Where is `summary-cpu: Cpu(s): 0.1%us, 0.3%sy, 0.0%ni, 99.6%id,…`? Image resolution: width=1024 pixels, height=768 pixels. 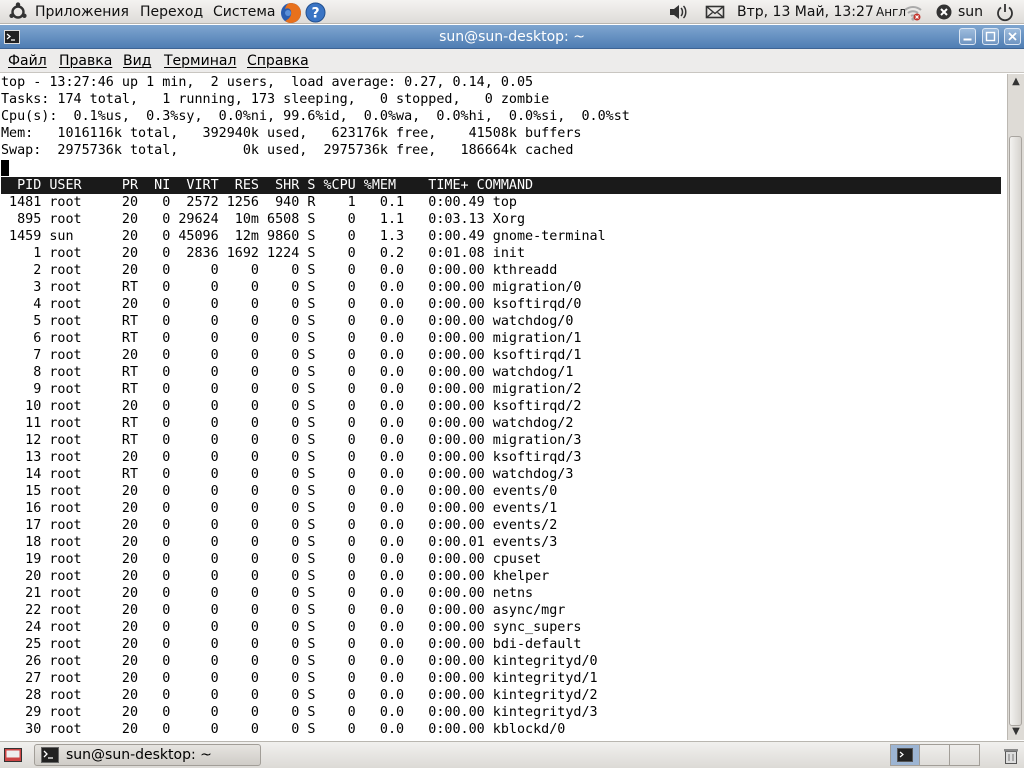 summary-cpu: Cpu(s): 0.1%us, 0.3%sy, 0.0%ni, 99.6%id,… is located at coordinates (315, 116).